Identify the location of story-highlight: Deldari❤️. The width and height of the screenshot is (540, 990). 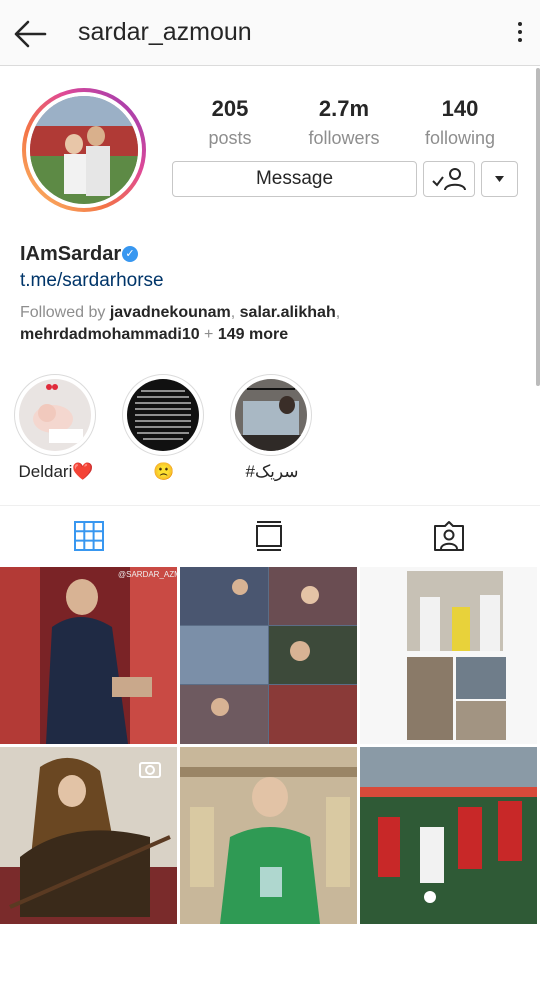
(57, 427).